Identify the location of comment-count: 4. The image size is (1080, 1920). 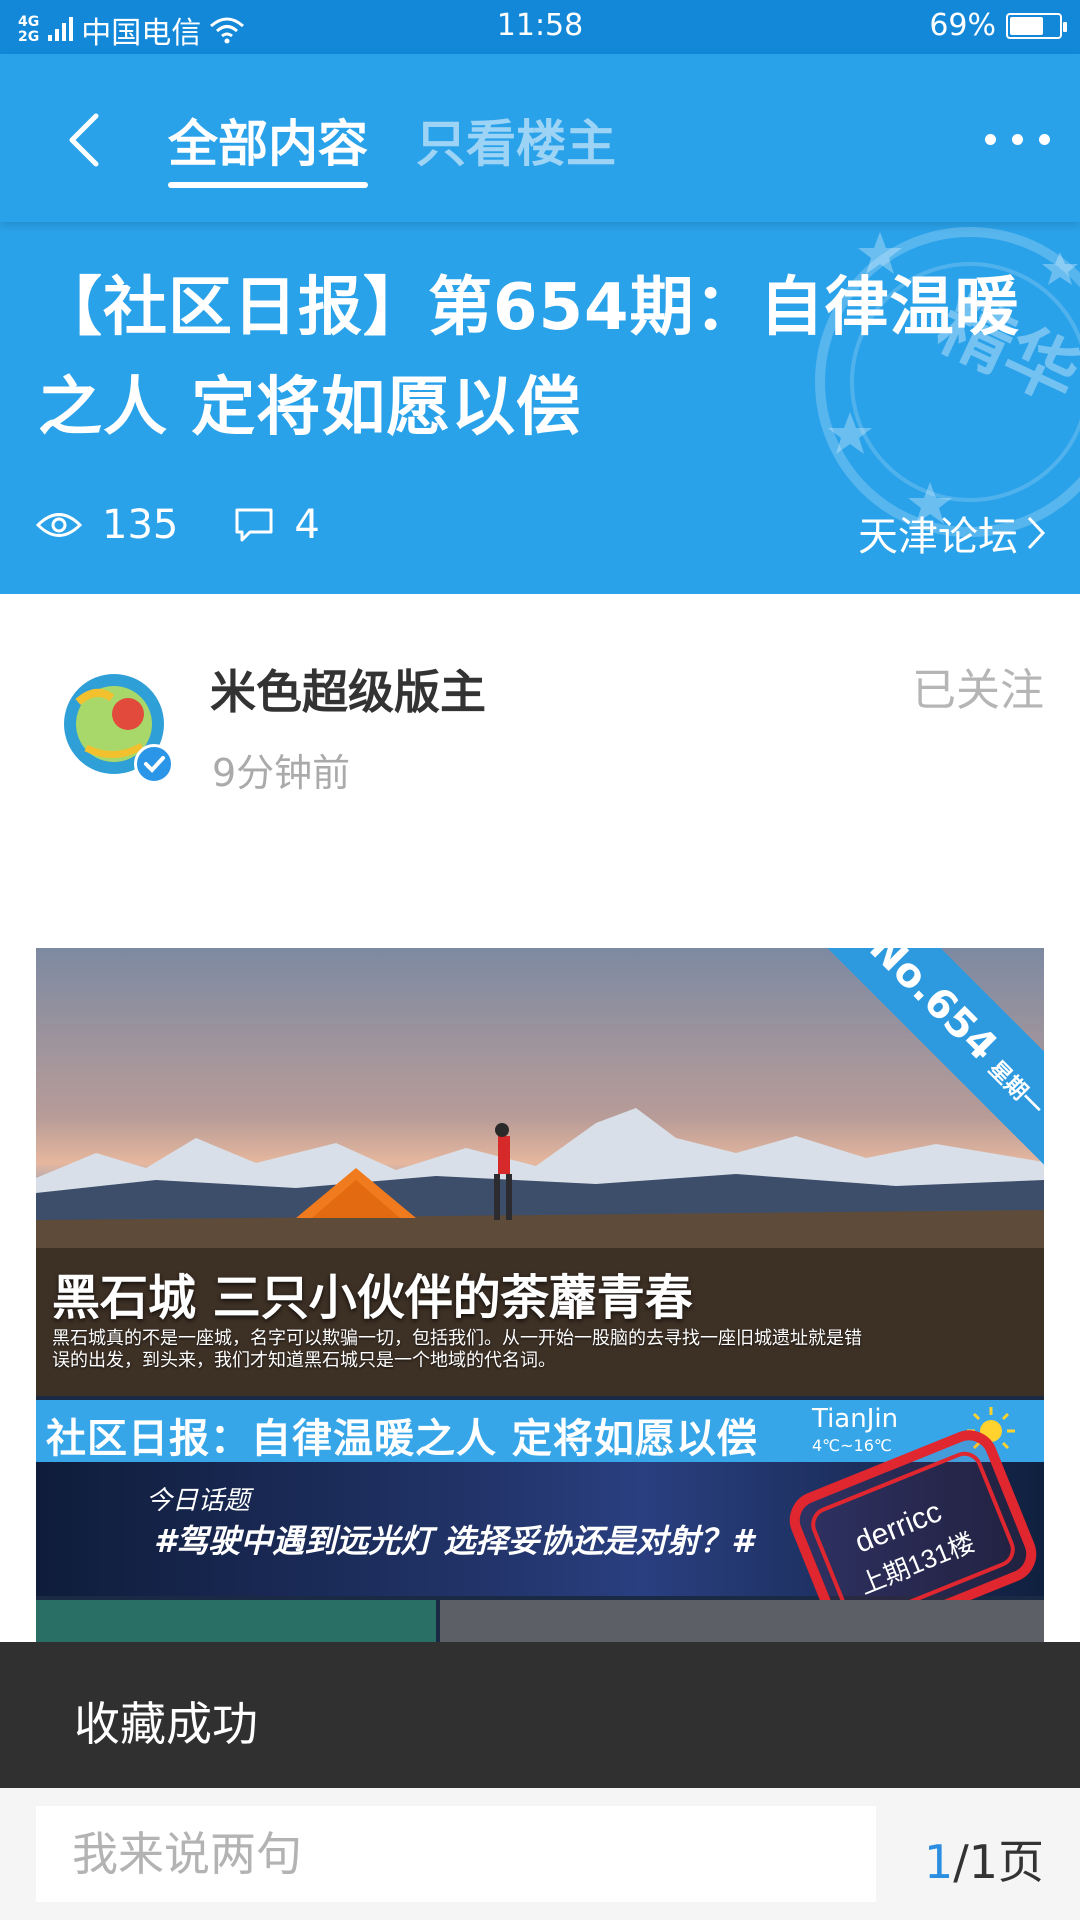
(277, 525).